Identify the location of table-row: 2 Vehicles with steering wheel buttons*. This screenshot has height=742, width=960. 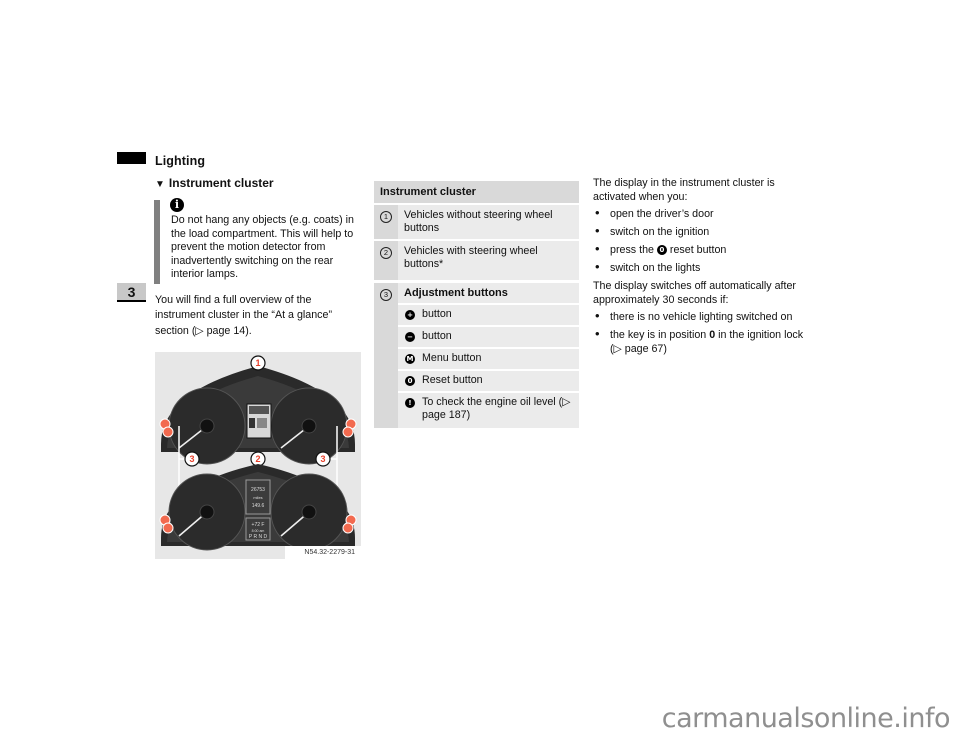
(476, 260).